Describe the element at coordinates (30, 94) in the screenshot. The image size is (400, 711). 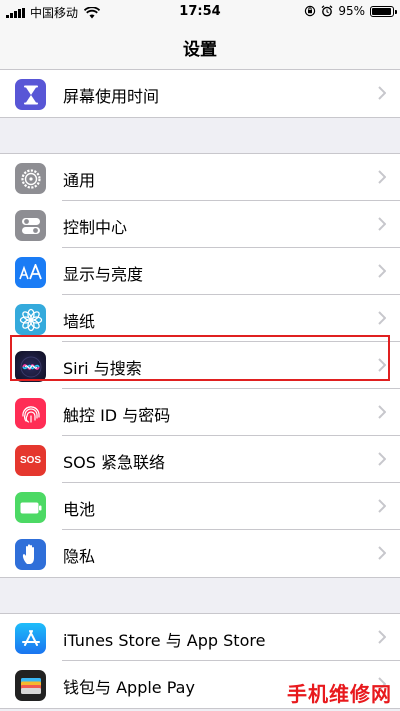
I see `hourglass-icon` at that location.